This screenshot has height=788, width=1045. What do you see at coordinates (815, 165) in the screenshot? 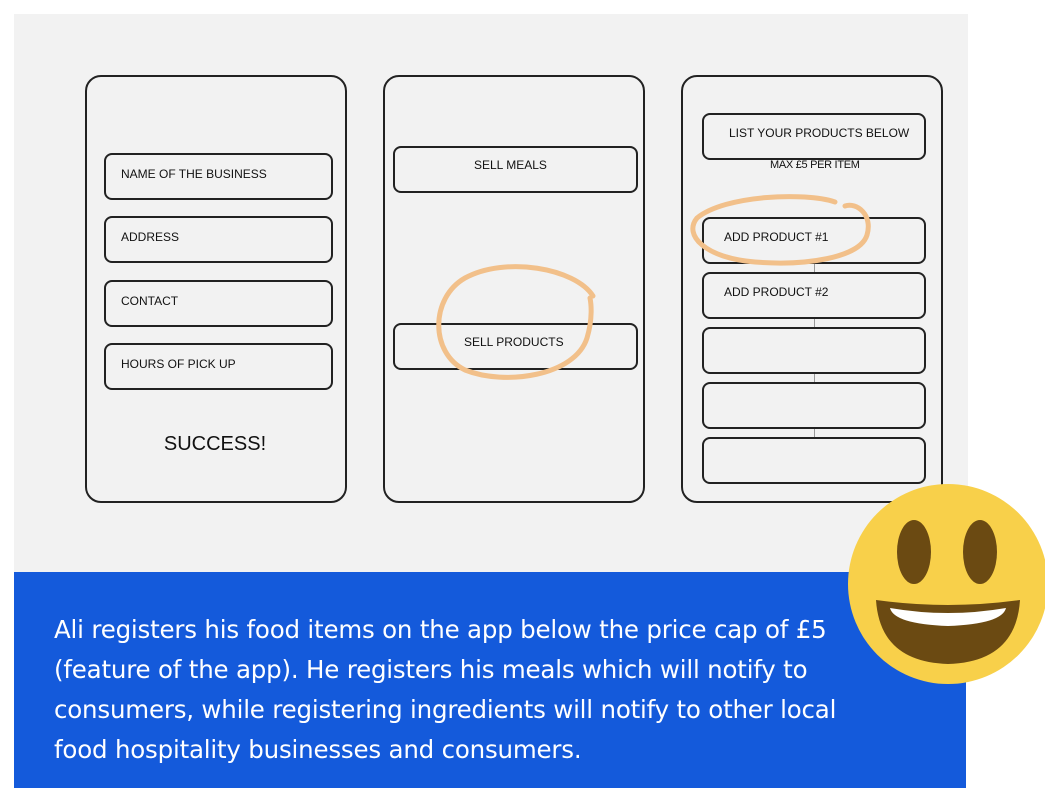
I see `price-cap-note: MAX £5 PER ITEM` at bounding box center [815, 165].